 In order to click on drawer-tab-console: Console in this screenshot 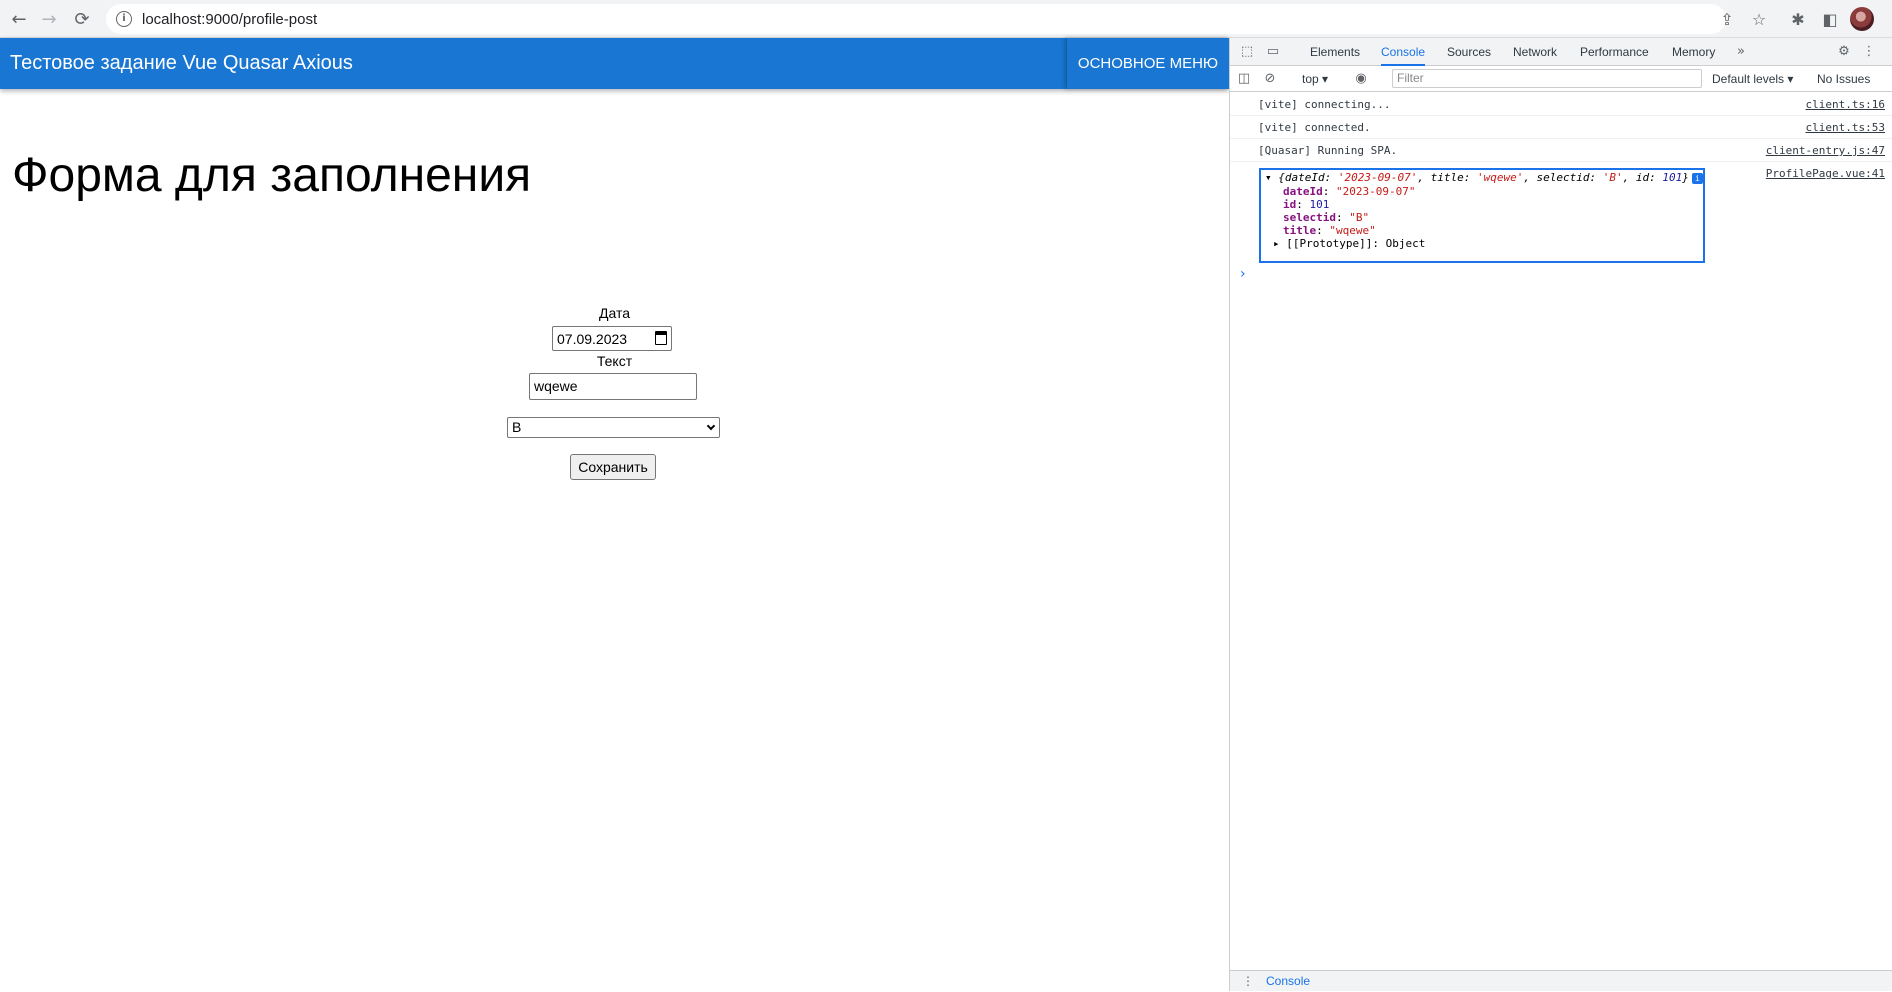, I will do `click(1288, 981)`.